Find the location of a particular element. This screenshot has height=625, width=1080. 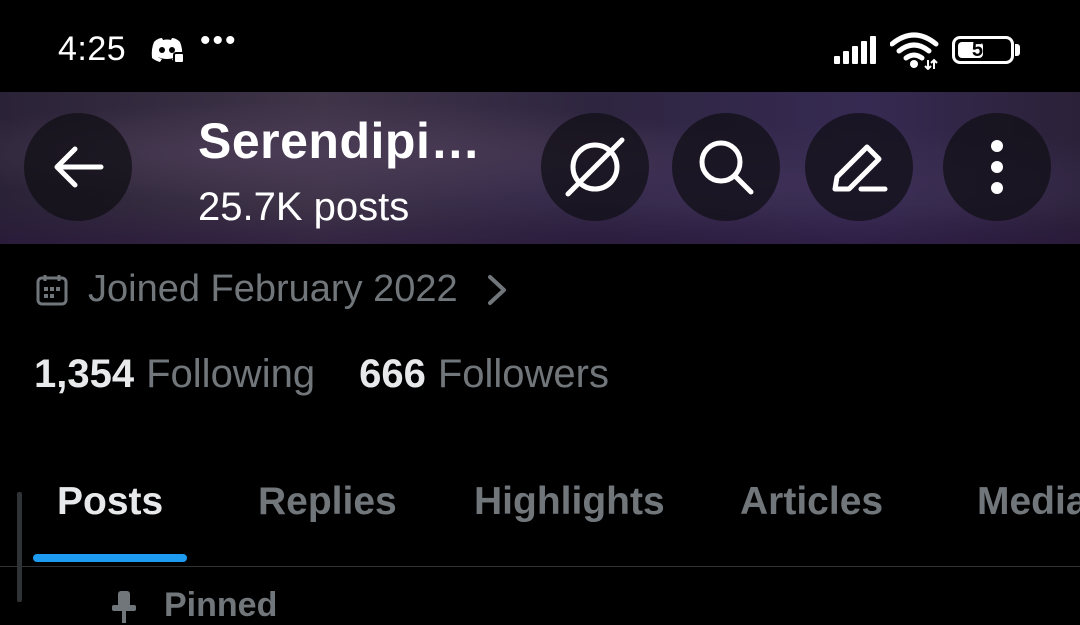

grok-icon is located at coordinates (595, 167).